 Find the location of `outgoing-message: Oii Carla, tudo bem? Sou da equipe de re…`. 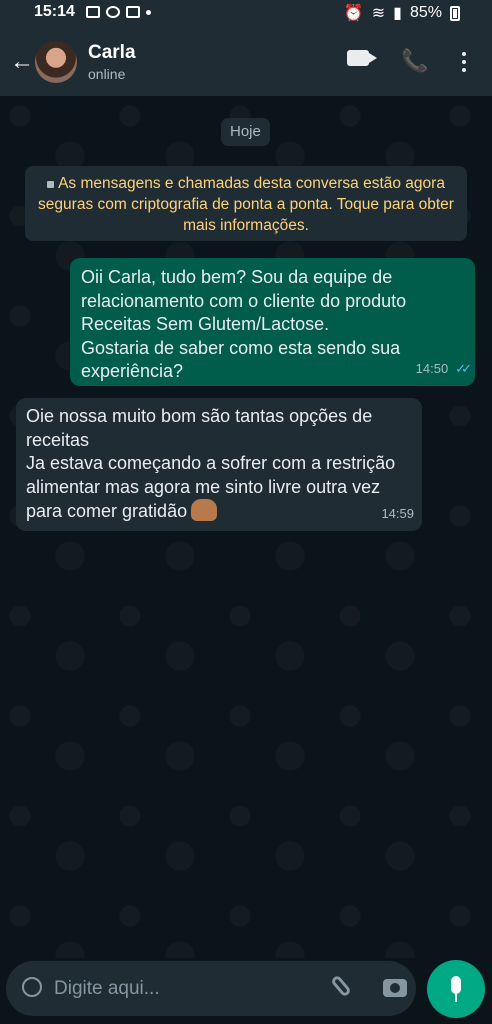

outgoing-message: Oii Carla, tudo bem? Sou da equipe de re… is located at coordinates (272, 322).